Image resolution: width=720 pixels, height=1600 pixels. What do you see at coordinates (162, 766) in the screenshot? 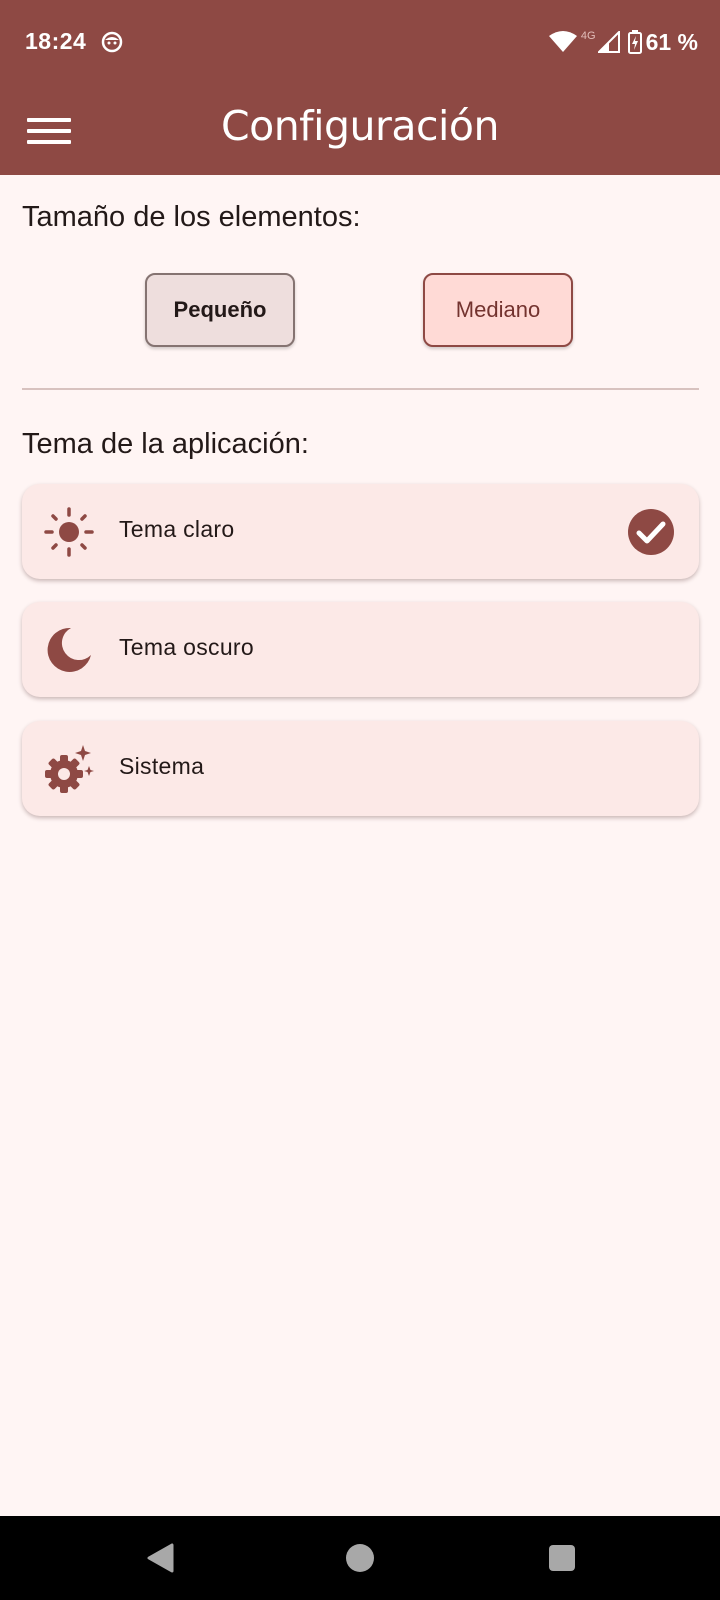
I see `theme-option-label: Sistema` at bounding box center [162, 766].